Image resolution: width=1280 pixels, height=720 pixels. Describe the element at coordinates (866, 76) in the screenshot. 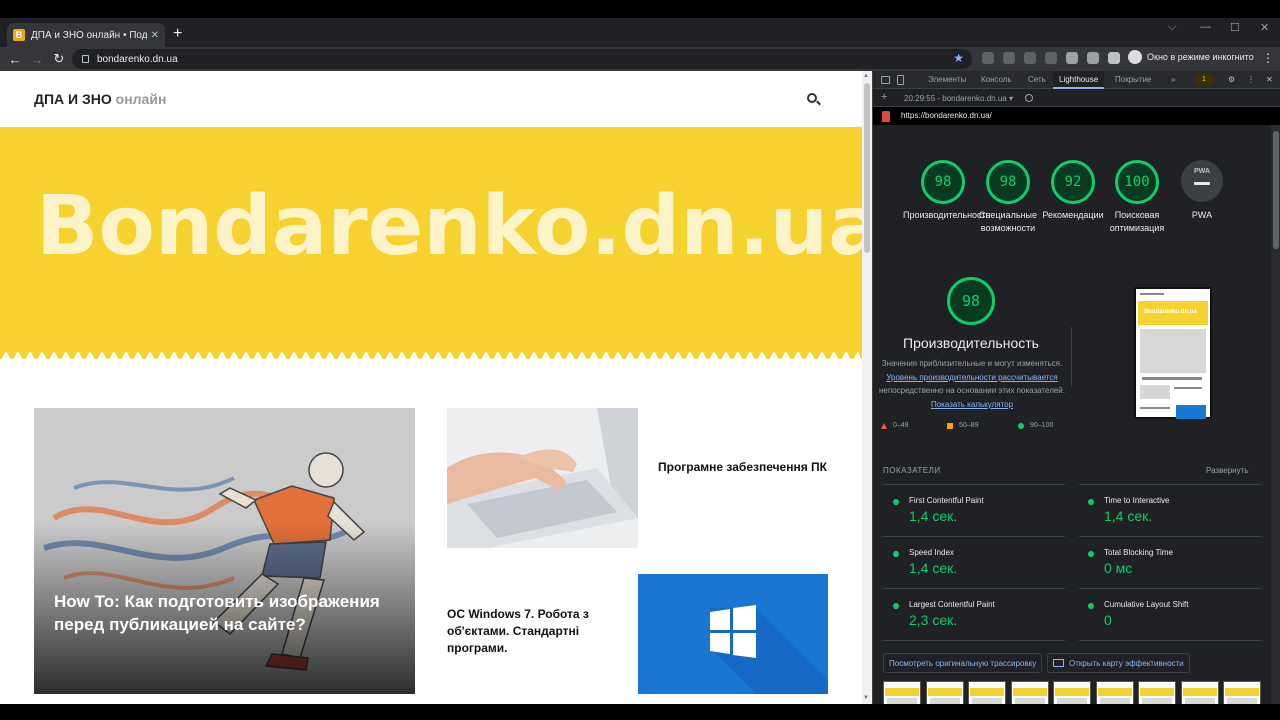

I see `scroll-up-icon: ▲` at that location.